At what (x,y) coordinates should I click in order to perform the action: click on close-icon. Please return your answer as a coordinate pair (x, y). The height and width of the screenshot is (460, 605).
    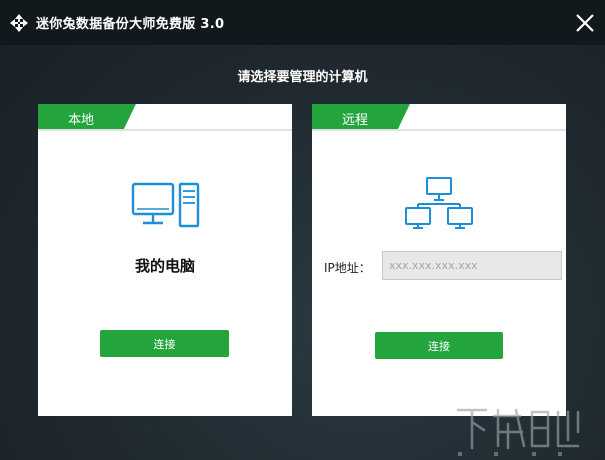
    Looking at the image, I should click on (585, 23).